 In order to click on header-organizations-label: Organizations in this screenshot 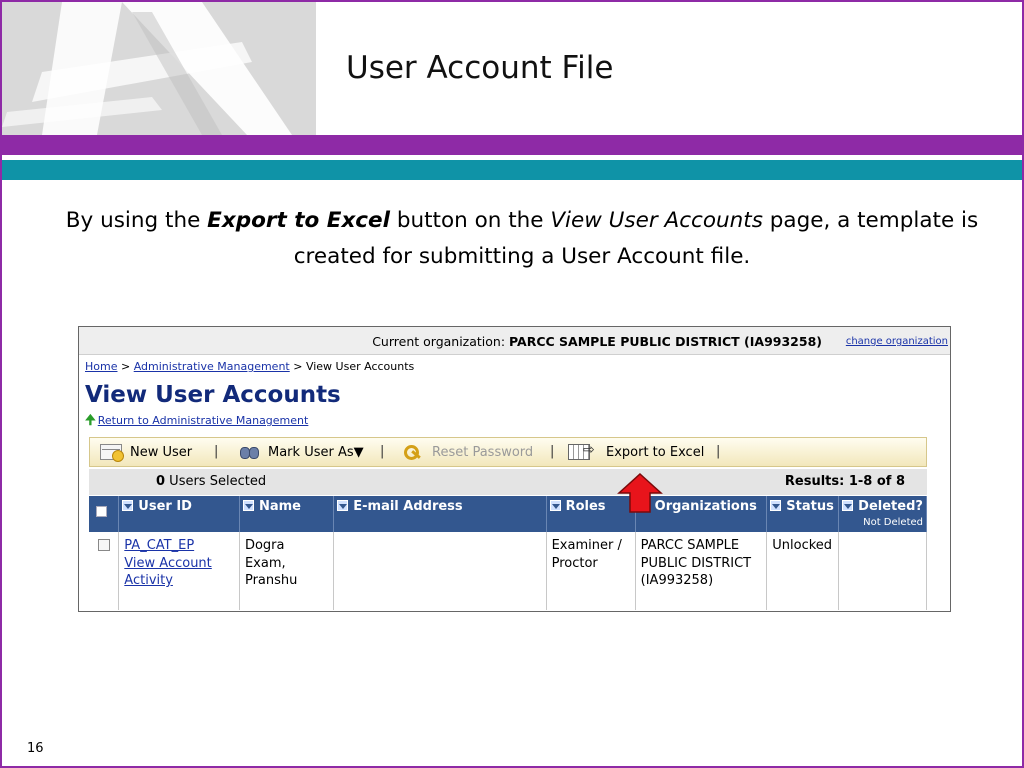, I will do `click(705, 506)`.